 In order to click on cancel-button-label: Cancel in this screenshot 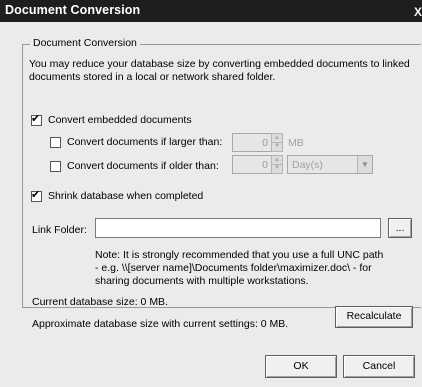, I will do `click(379, 366)`.